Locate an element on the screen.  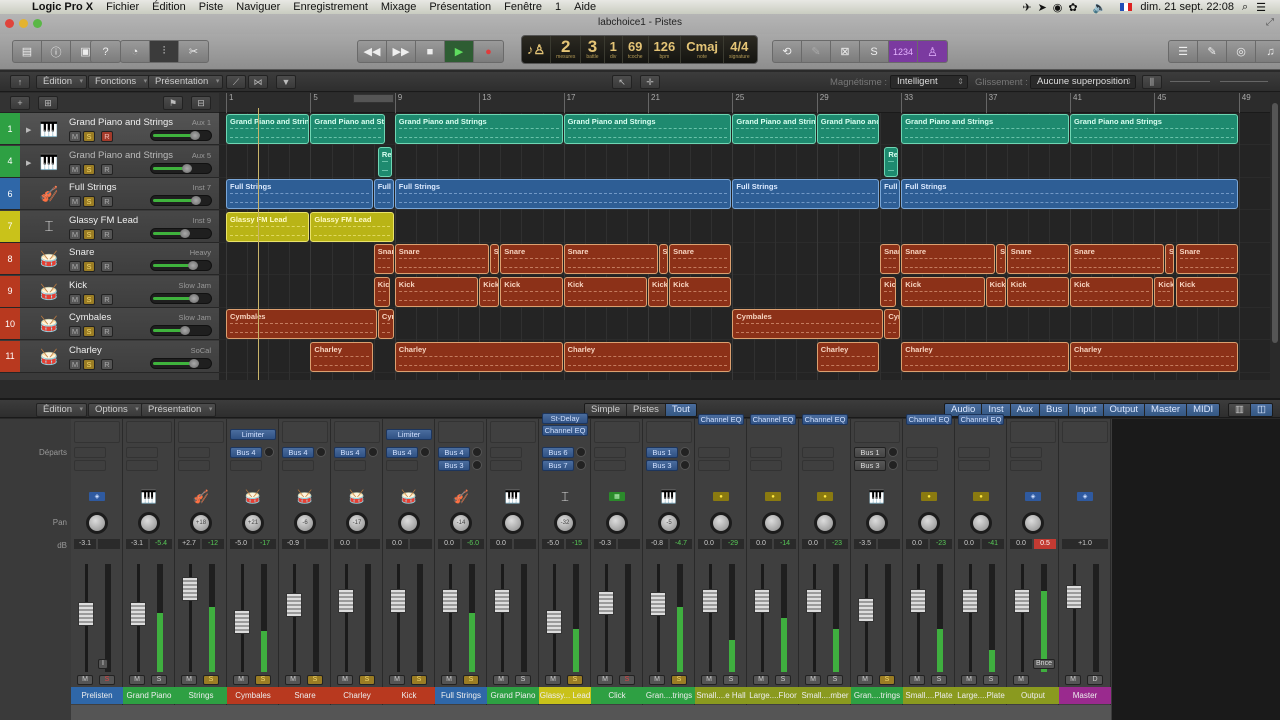
view-tab-tout: Tout is located at coordinates (680, 410).